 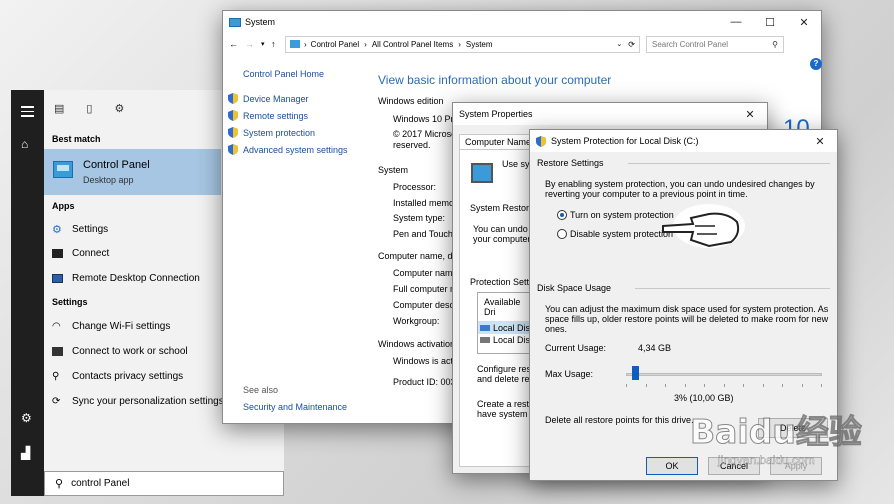 I want to click on security-maintenance-link: Security and Maintenance, so click(x=295, y=407).